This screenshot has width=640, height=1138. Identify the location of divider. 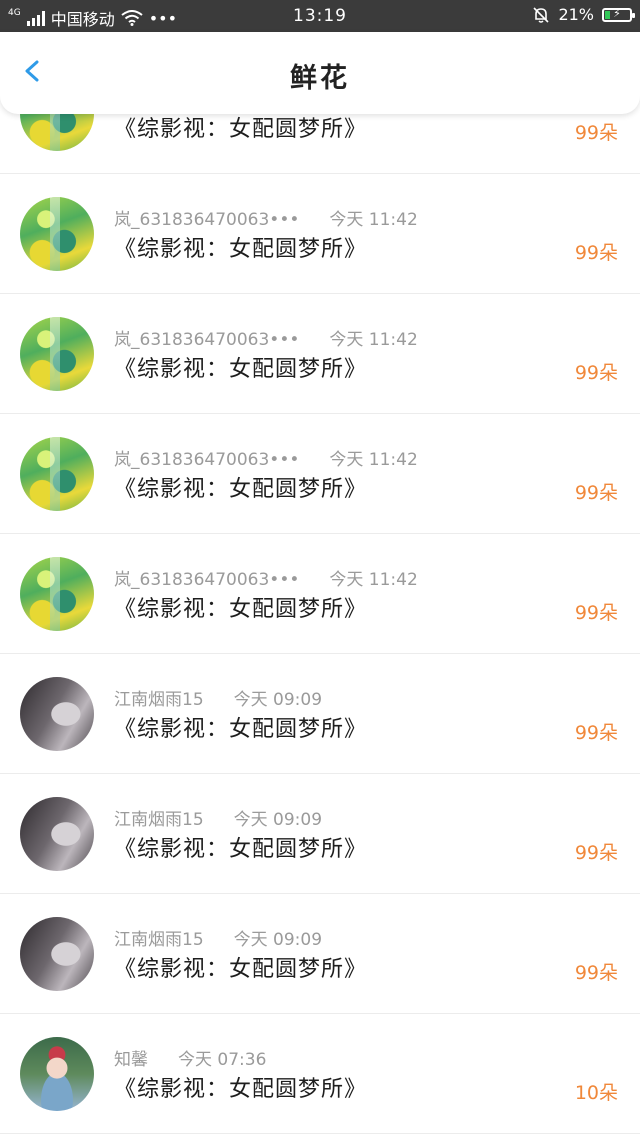
(320, 1133).